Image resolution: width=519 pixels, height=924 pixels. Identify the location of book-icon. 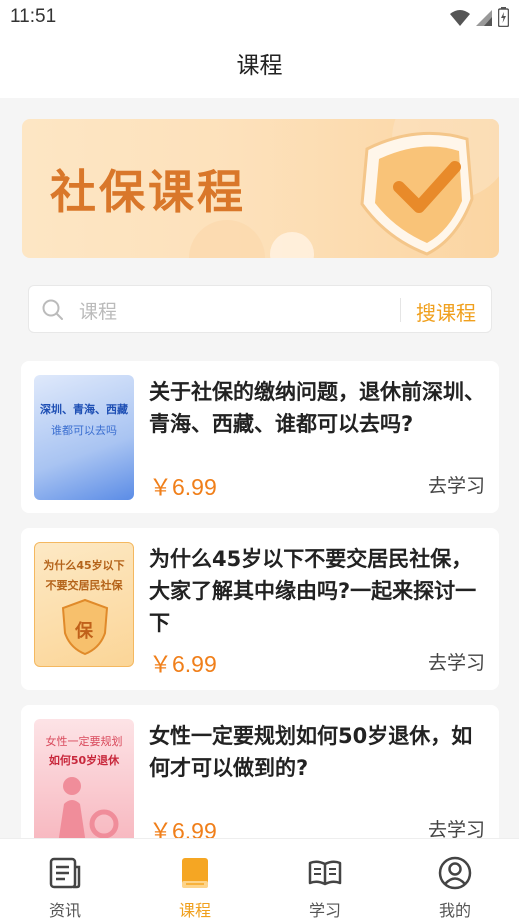
(195, 873).